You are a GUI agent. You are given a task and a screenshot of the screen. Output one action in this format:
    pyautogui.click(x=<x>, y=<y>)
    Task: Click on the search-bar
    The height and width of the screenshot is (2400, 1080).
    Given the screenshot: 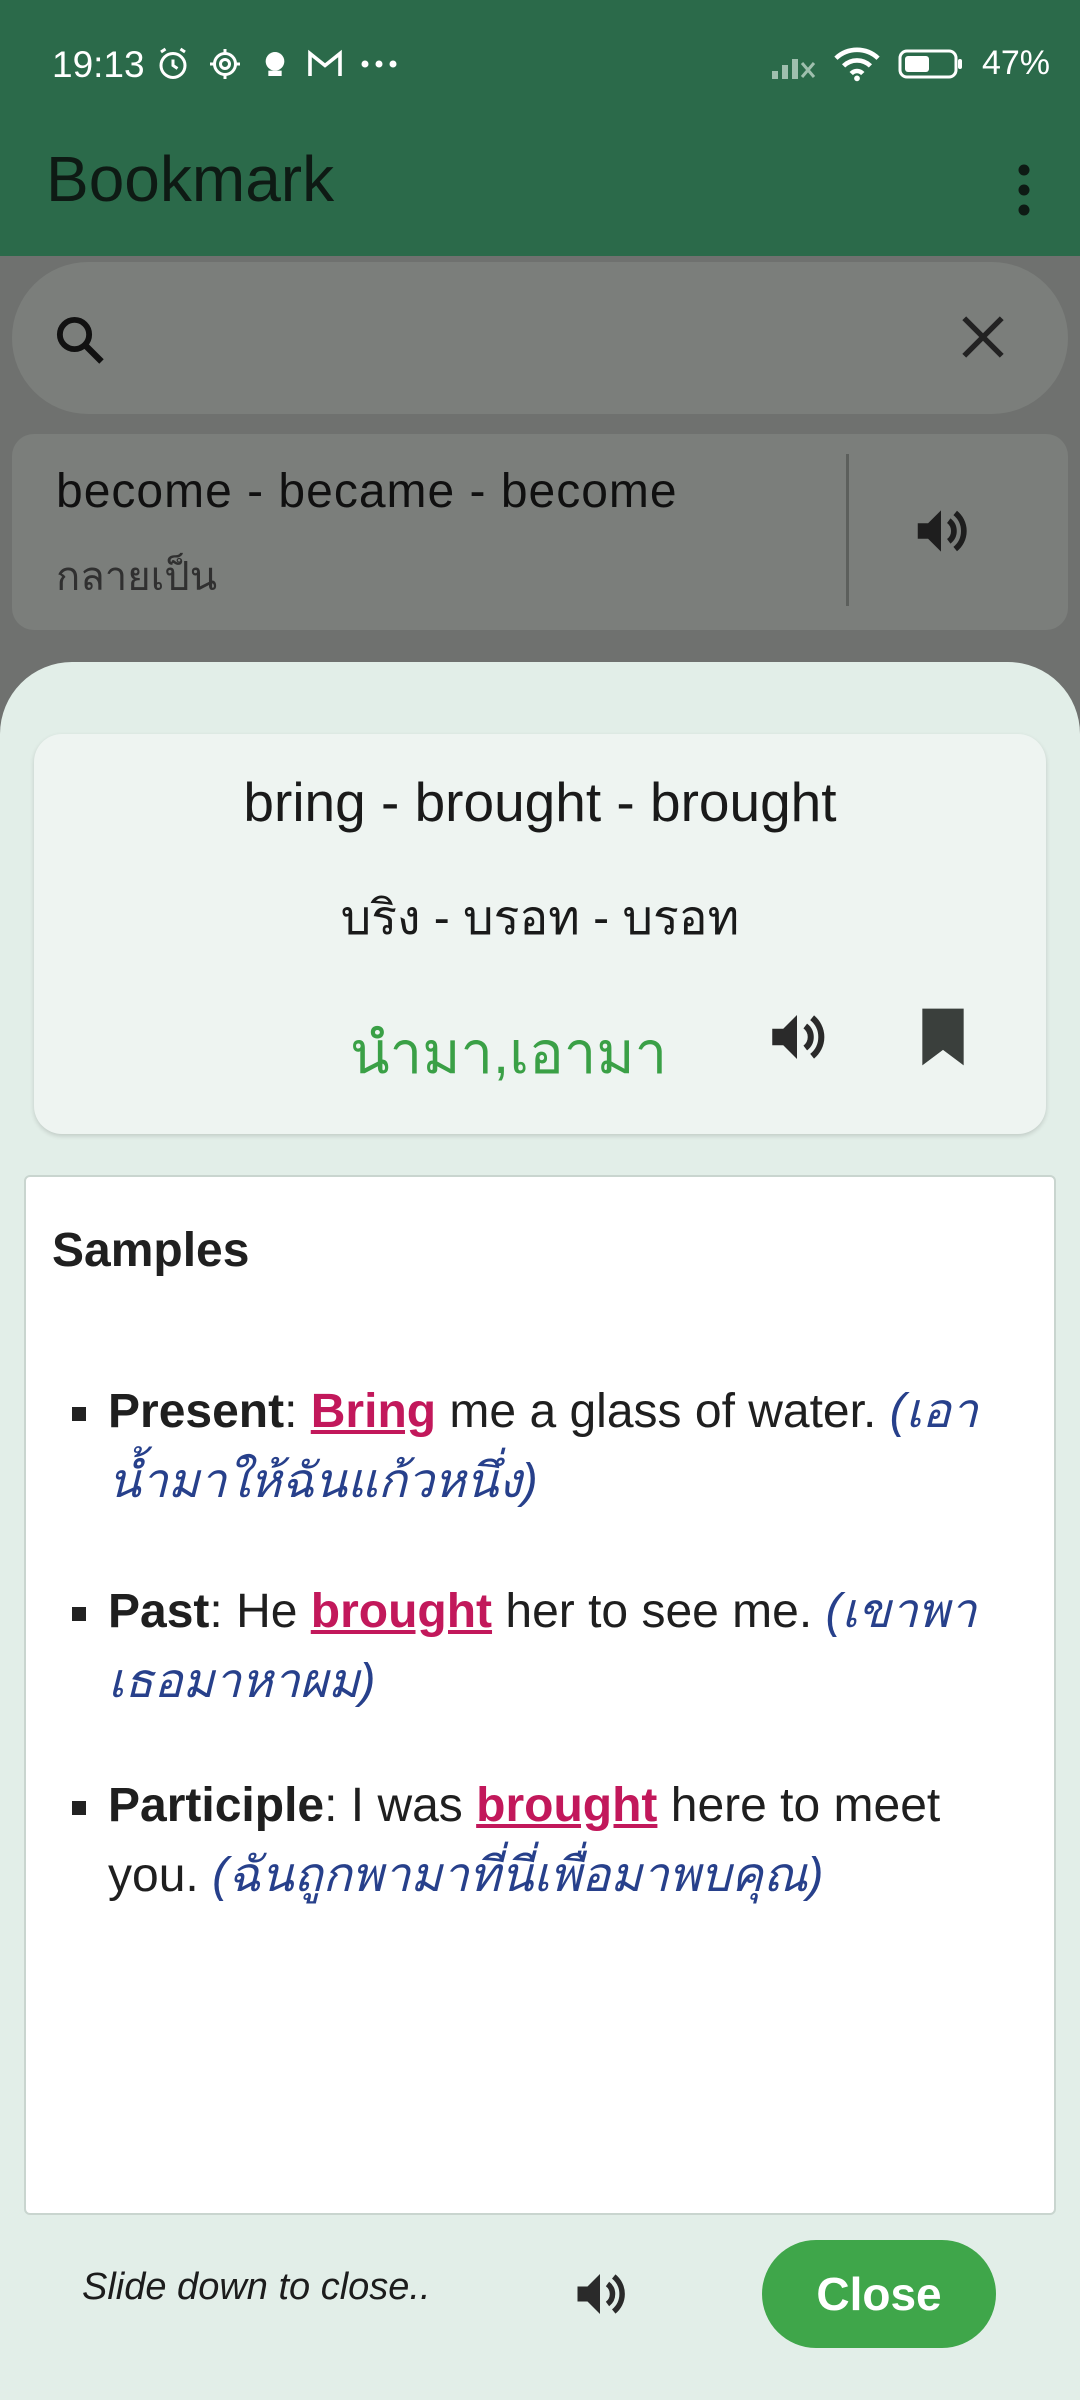 What is the action you would take?
    pyautogui.click(x=540, y=338)
    